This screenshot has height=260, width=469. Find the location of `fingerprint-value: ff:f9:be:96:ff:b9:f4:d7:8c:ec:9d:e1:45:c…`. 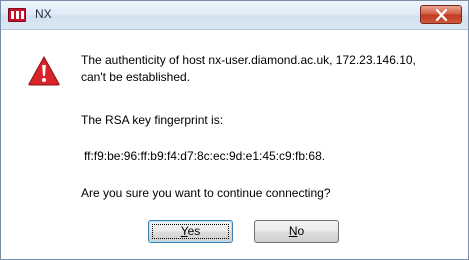

fingerprint-value: ff:f9:be:96:ff:b9:f4:d7:8c:ec:9d:e1:45:c… is located at coordinates (205, 156).